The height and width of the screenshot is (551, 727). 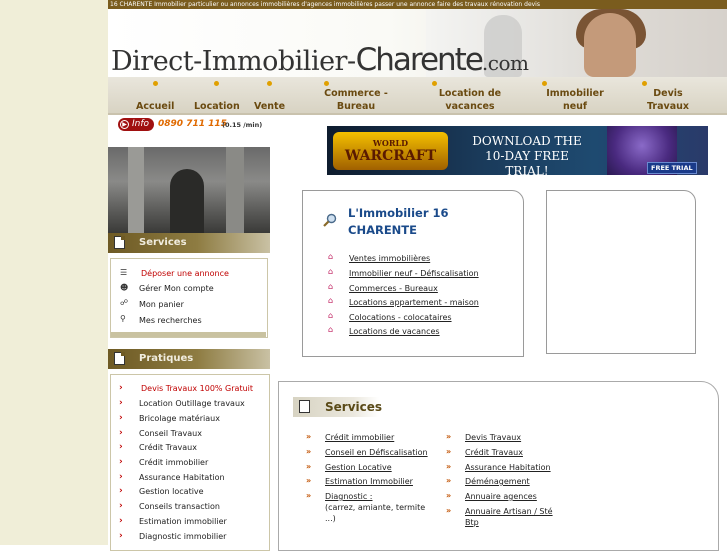 I want to click on service-link: Déménagement, so click(x=497, y=481).